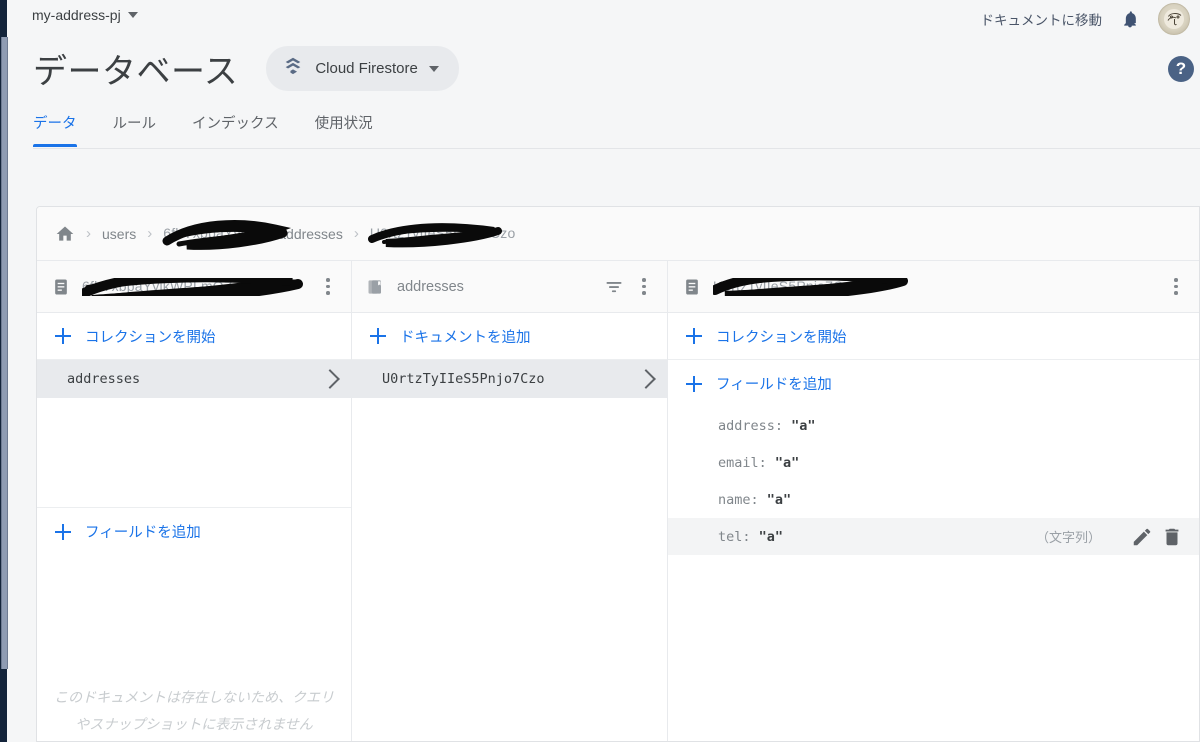 Image resolution: width=1200 pixels, height=742 pixels. Describe the element at coordinates (1176, 287) in the screenshot. I see `column3-more-vert-icon` at that location.